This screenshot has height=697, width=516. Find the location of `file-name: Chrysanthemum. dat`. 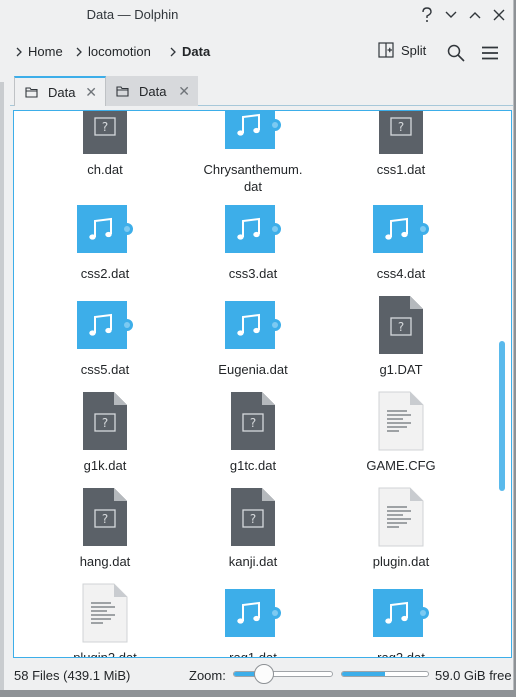

file-name: Chrysanthemum. dat is located at coordinates (253, 178).